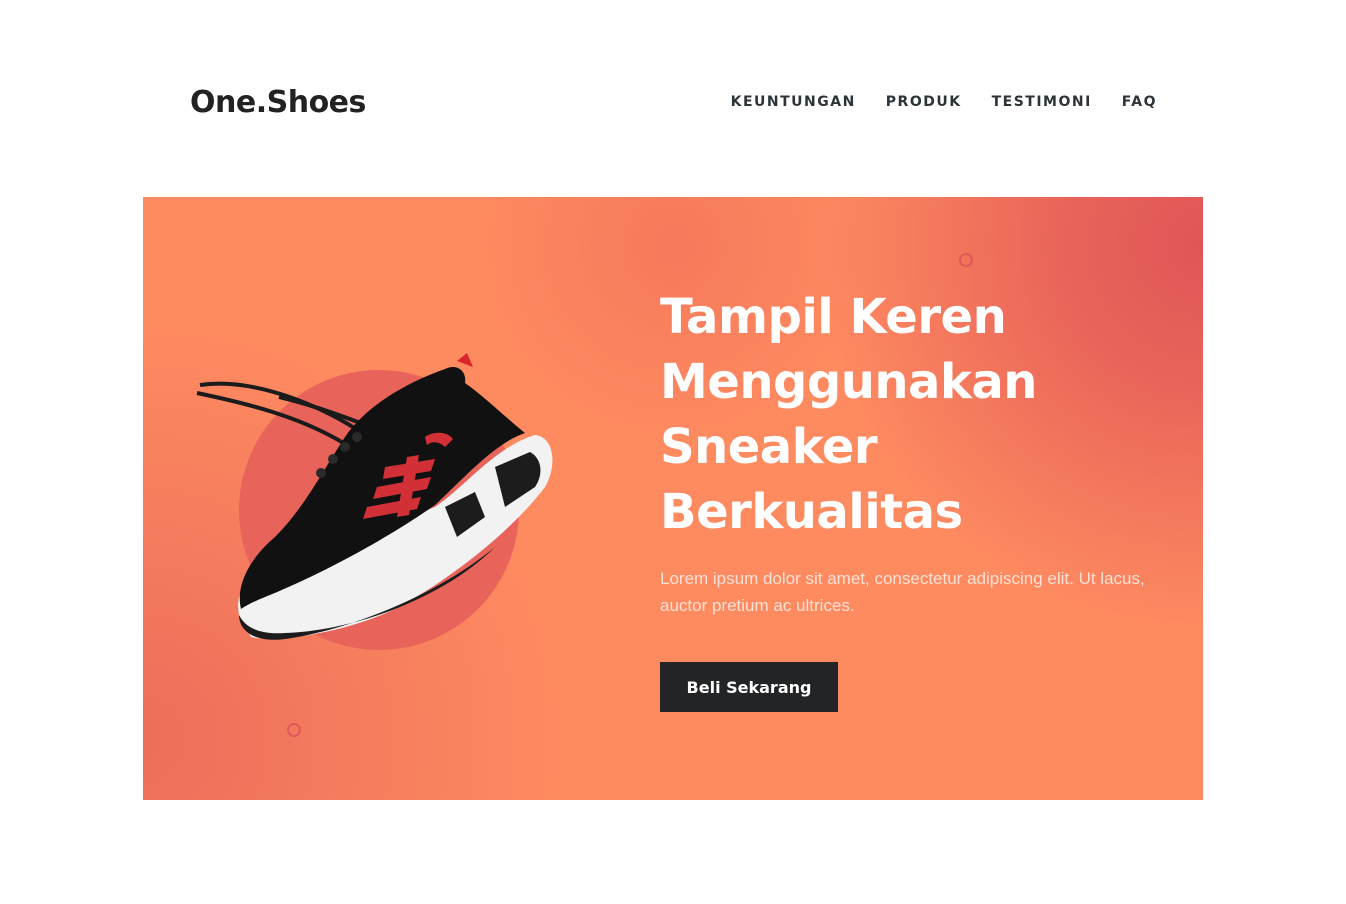 This screenshot has height=904, width=1346. Describe the element at coordinates (278, 103) in the screenshot. I see `logo: One.Shoes` at that location.